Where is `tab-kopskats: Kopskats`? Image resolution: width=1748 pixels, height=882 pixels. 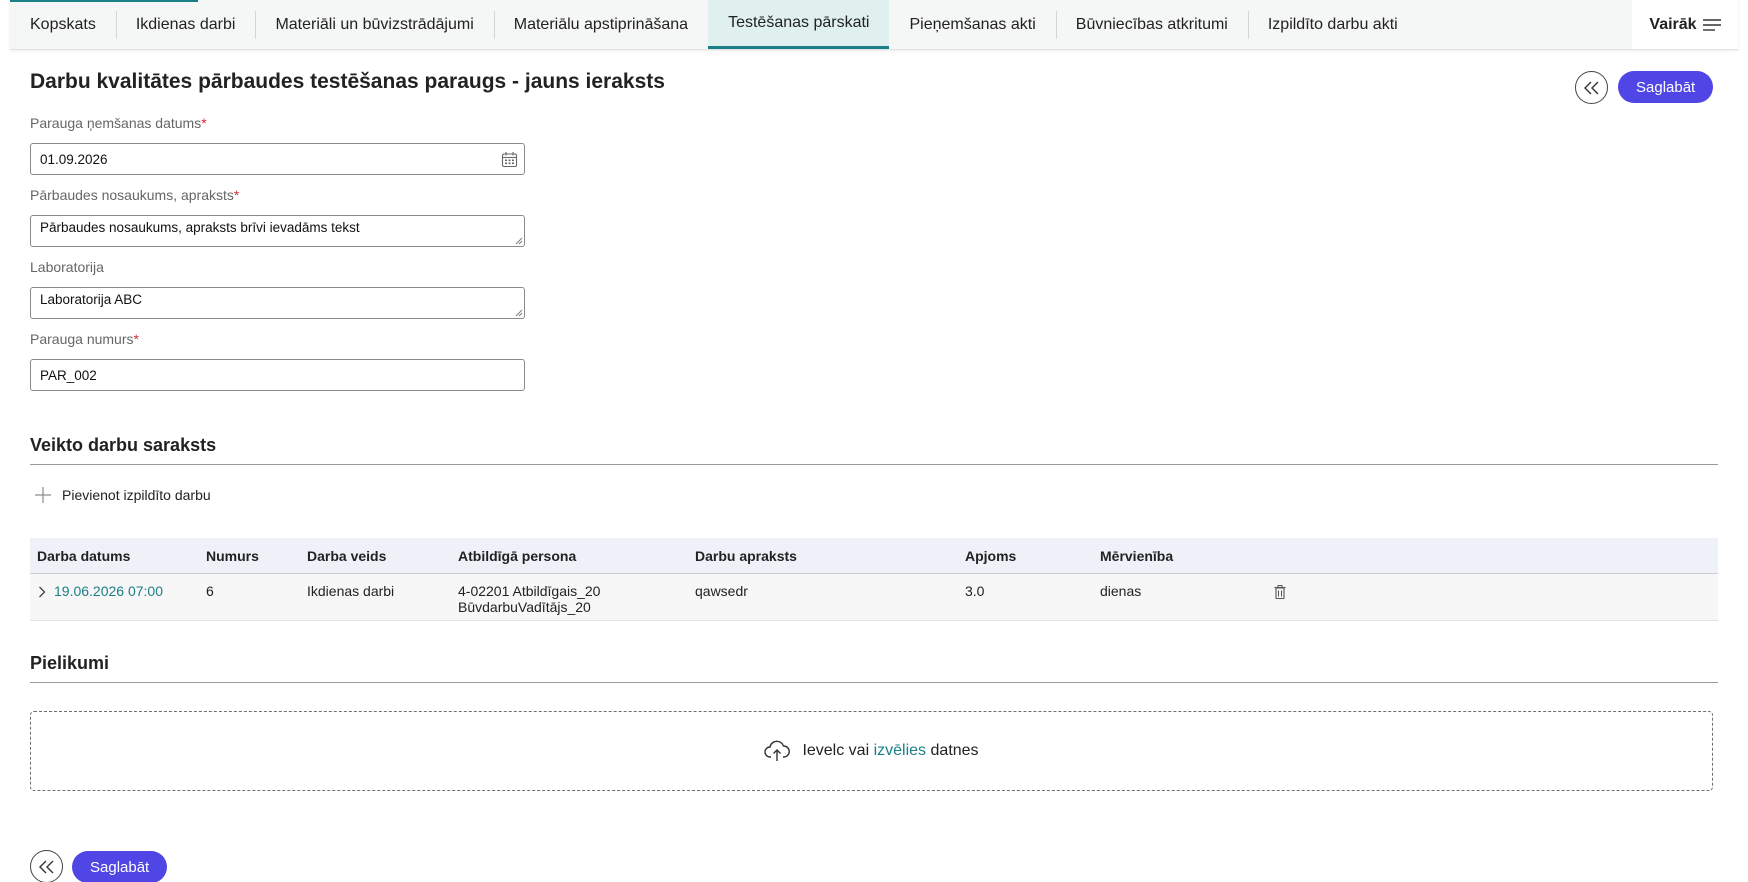 tab-kopskats: Kopskats is located at coordinates (63, 24).